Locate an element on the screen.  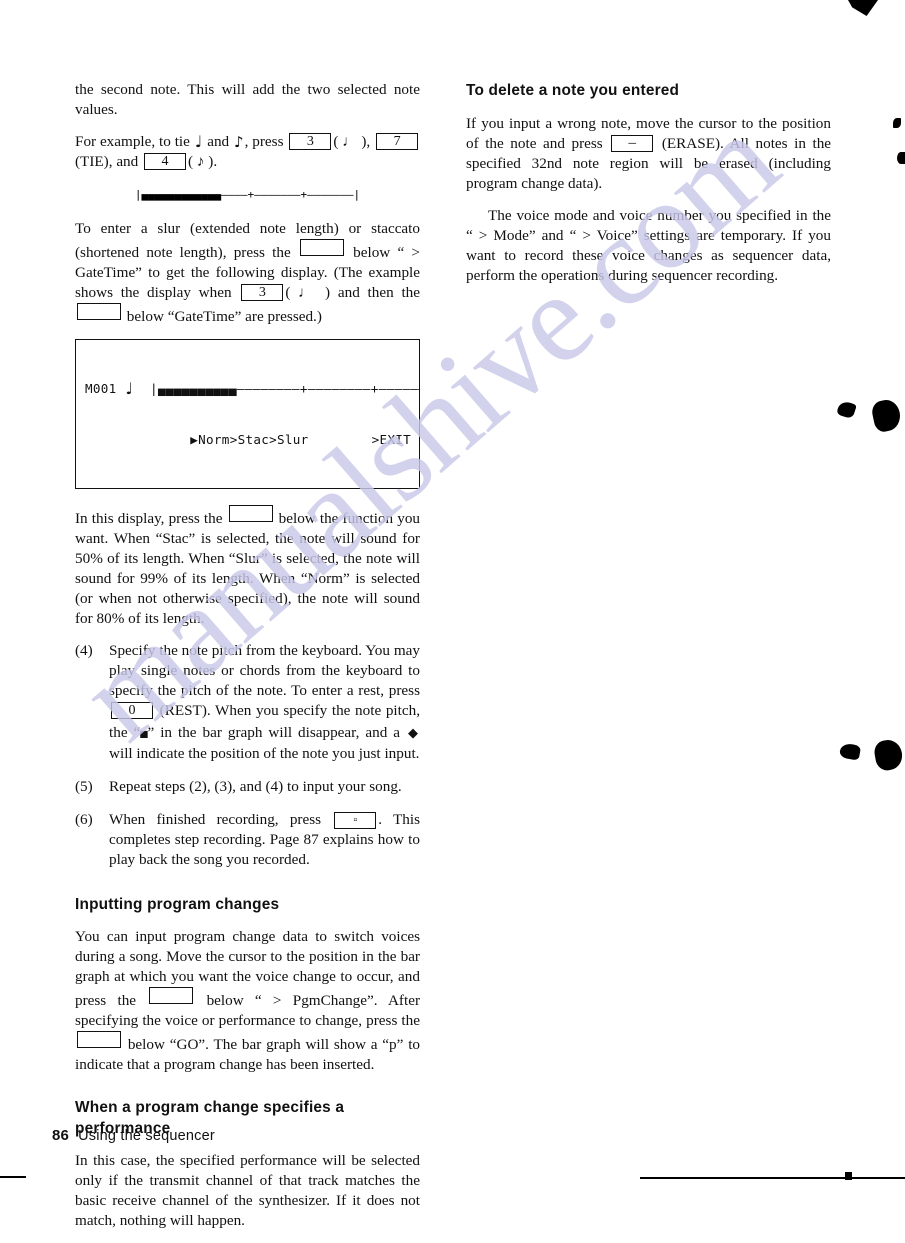
tie-press-text: , press is located at coordinates (264, 141).